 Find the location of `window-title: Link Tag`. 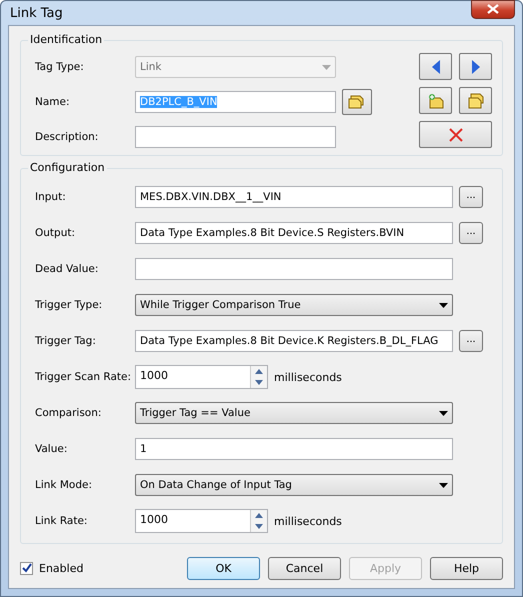

window-title: Link Tag is located at coordinates (36, 13).